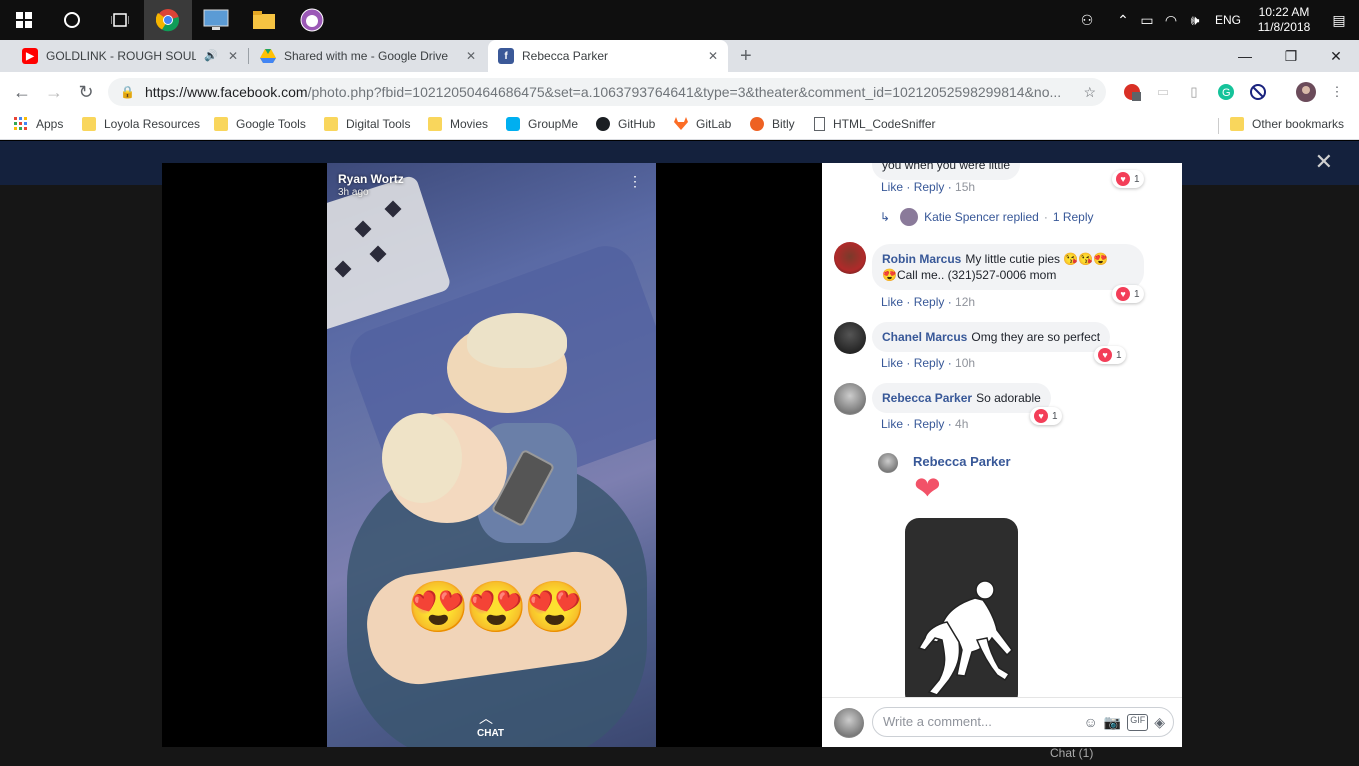  Describe the element at coordinates (1226, 92) in the screenshot. I see `grammarly-icon: G` at that location.